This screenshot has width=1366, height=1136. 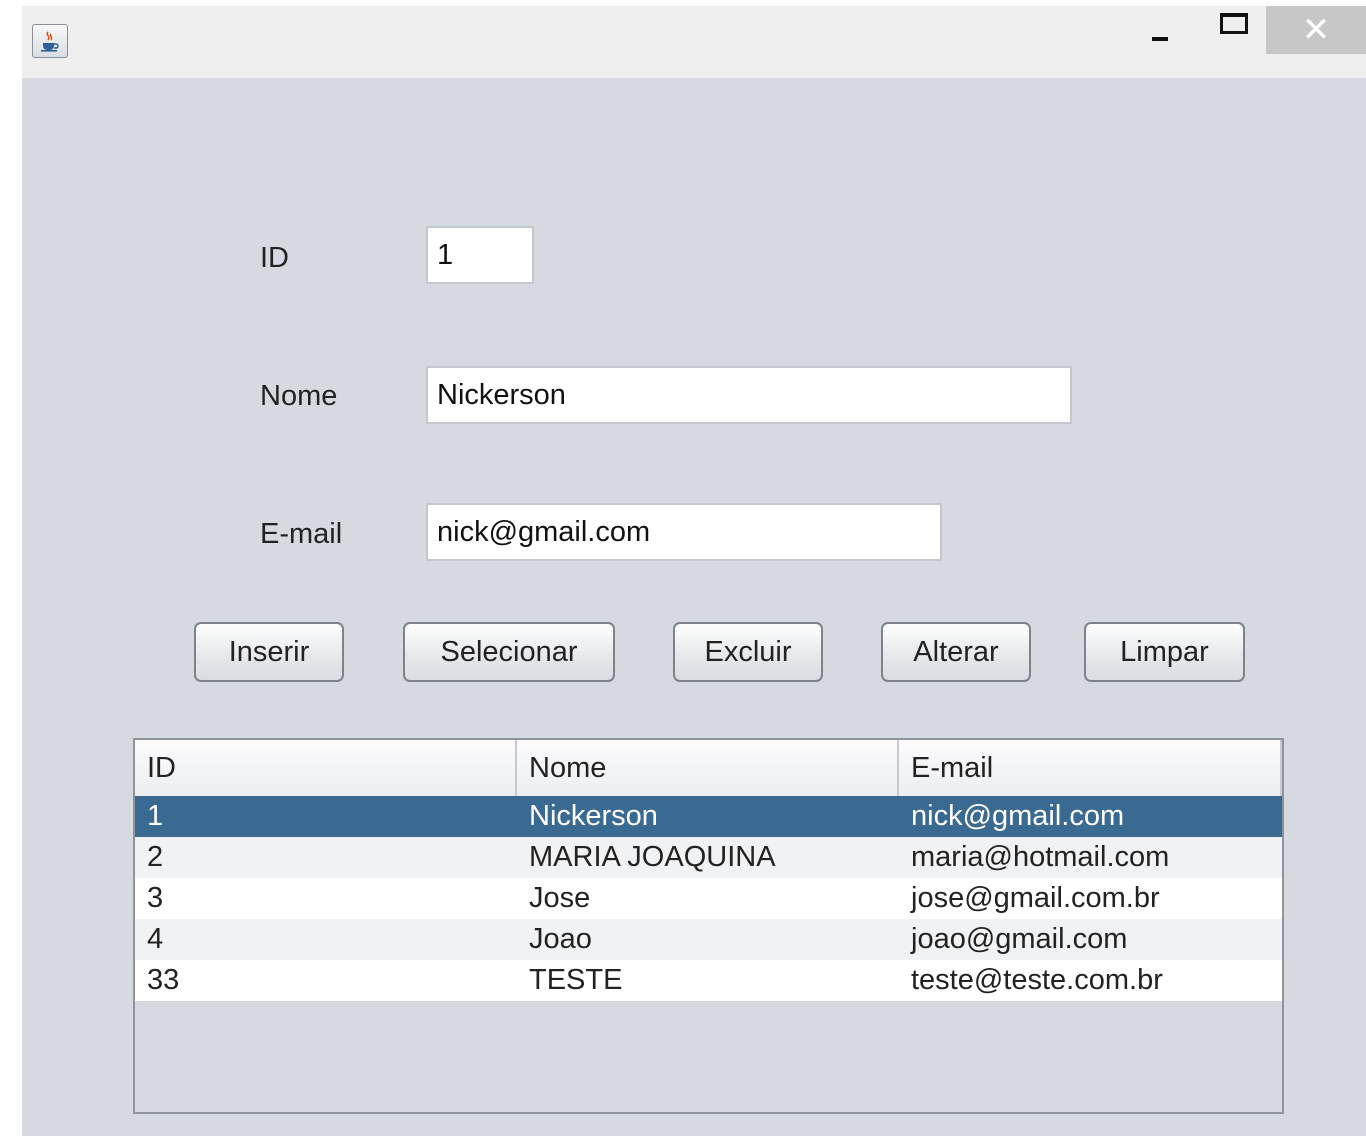 I want to click on limpar-button: Limpar, so click(x=1164, y=652).